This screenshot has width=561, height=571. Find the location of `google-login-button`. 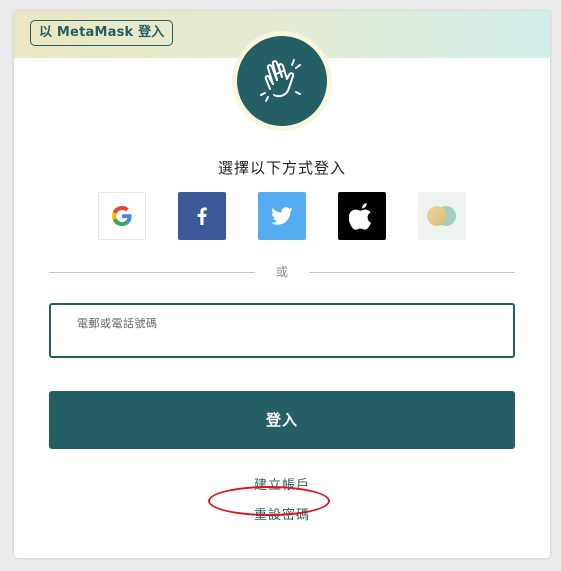

google-login-button is located at coordinates (122, 216).